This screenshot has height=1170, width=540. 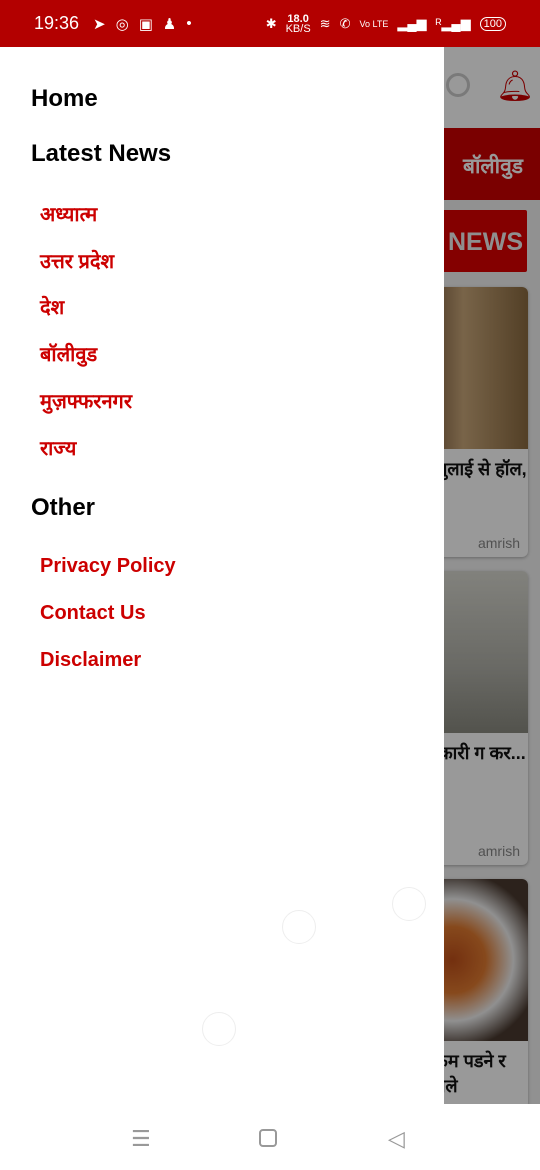 What do you see at coordinates (63, 507) in the screenshot?
I see `section-other: Other` at bounding box center [63, 507].